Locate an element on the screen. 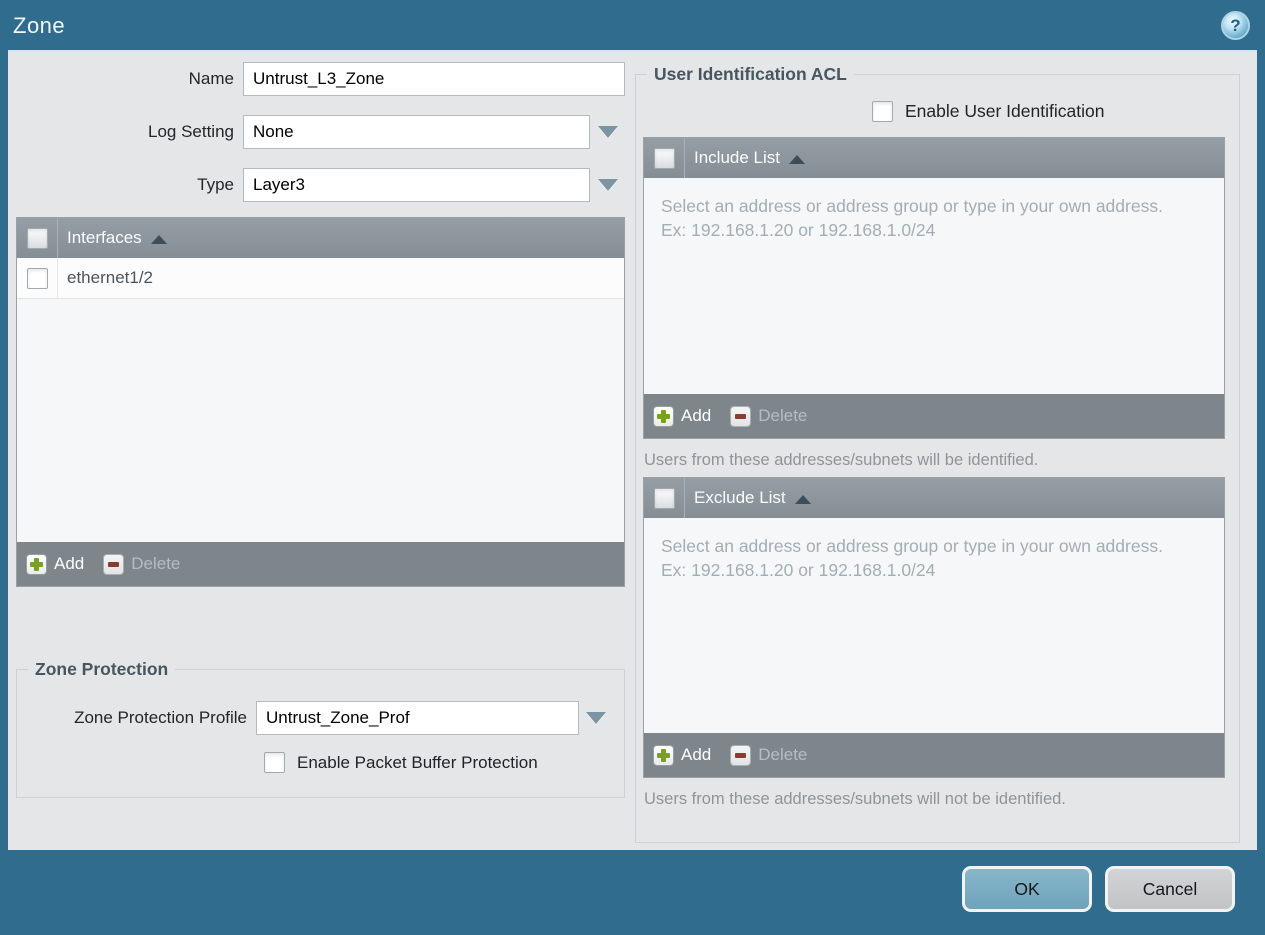 This screenshot has height=935, width=1265. interface-name: ethernet1/2 is located at coordinates (110, 277).